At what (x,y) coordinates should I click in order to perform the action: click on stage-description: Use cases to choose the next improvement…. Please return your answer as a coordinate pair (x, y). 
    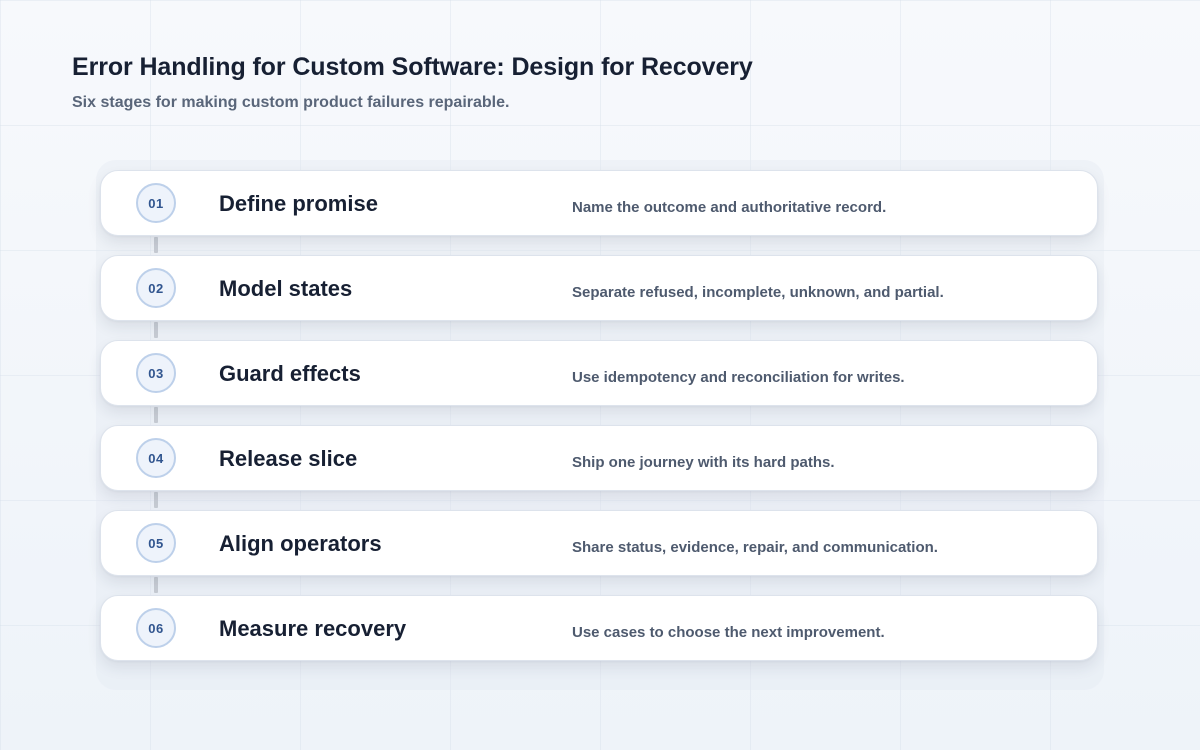
    Looking at the image, I should click on (728, 632).